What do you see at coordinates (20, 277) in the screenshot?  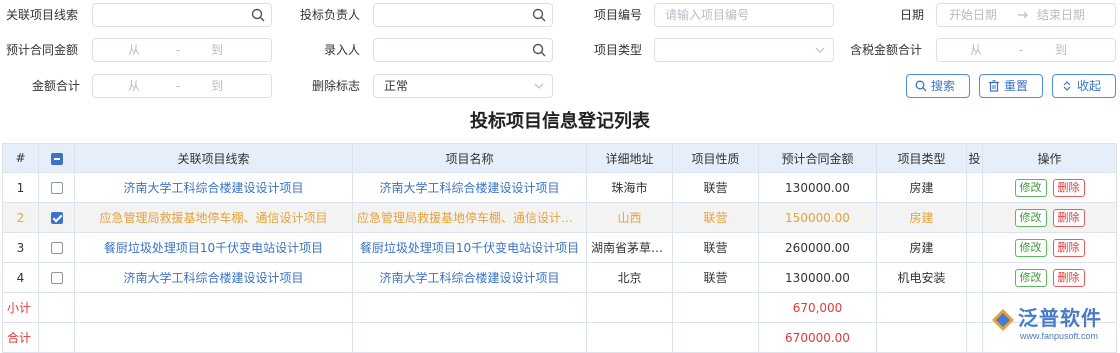 I see `row-index: 4` at bounding box center [20, 277].